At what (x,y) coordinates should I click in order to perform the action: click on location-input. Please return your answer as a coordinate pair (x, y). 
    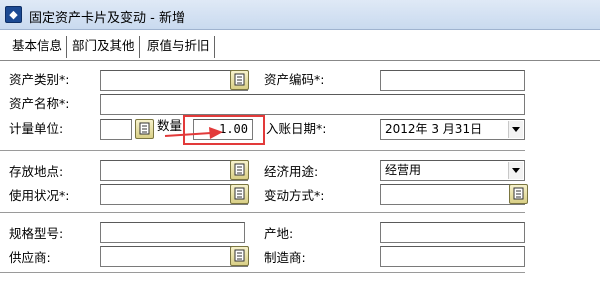
    Looking at the image, I should click on (174, 170).